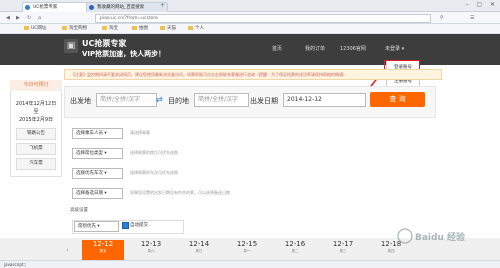 The image size is (500, 268). Describe the element at coordinates (8, 18) in the screenshot. I see `back-icon: ◀` at that location.